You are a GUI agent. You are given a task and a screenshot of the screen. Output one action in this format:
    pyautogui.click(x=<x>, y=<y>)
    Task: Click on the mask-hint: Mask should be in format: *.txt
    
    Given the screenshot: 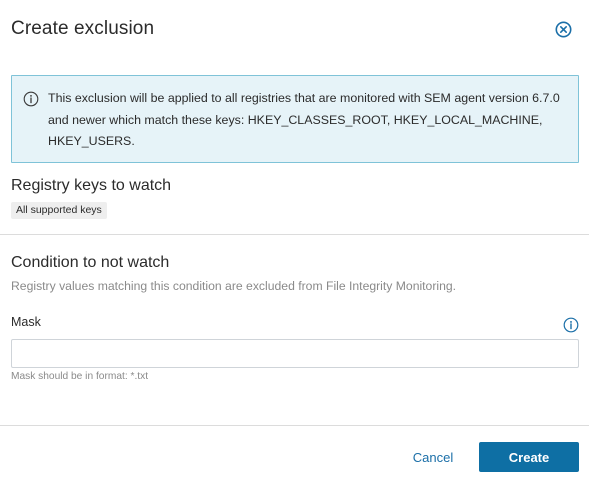 What is the action you would take?
    pyautogui.click(x=80, y=376)
    